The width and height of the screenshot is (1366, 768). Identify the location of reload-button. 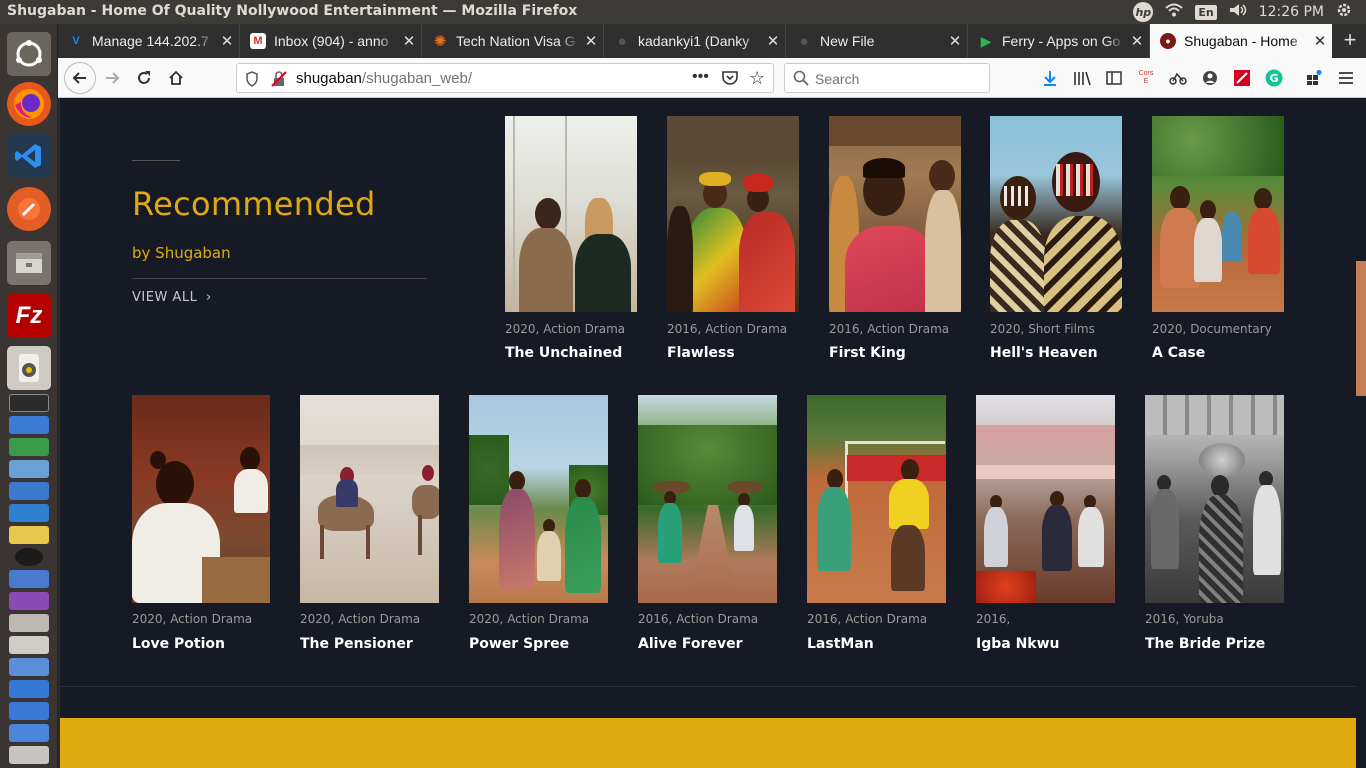
(144, 78).